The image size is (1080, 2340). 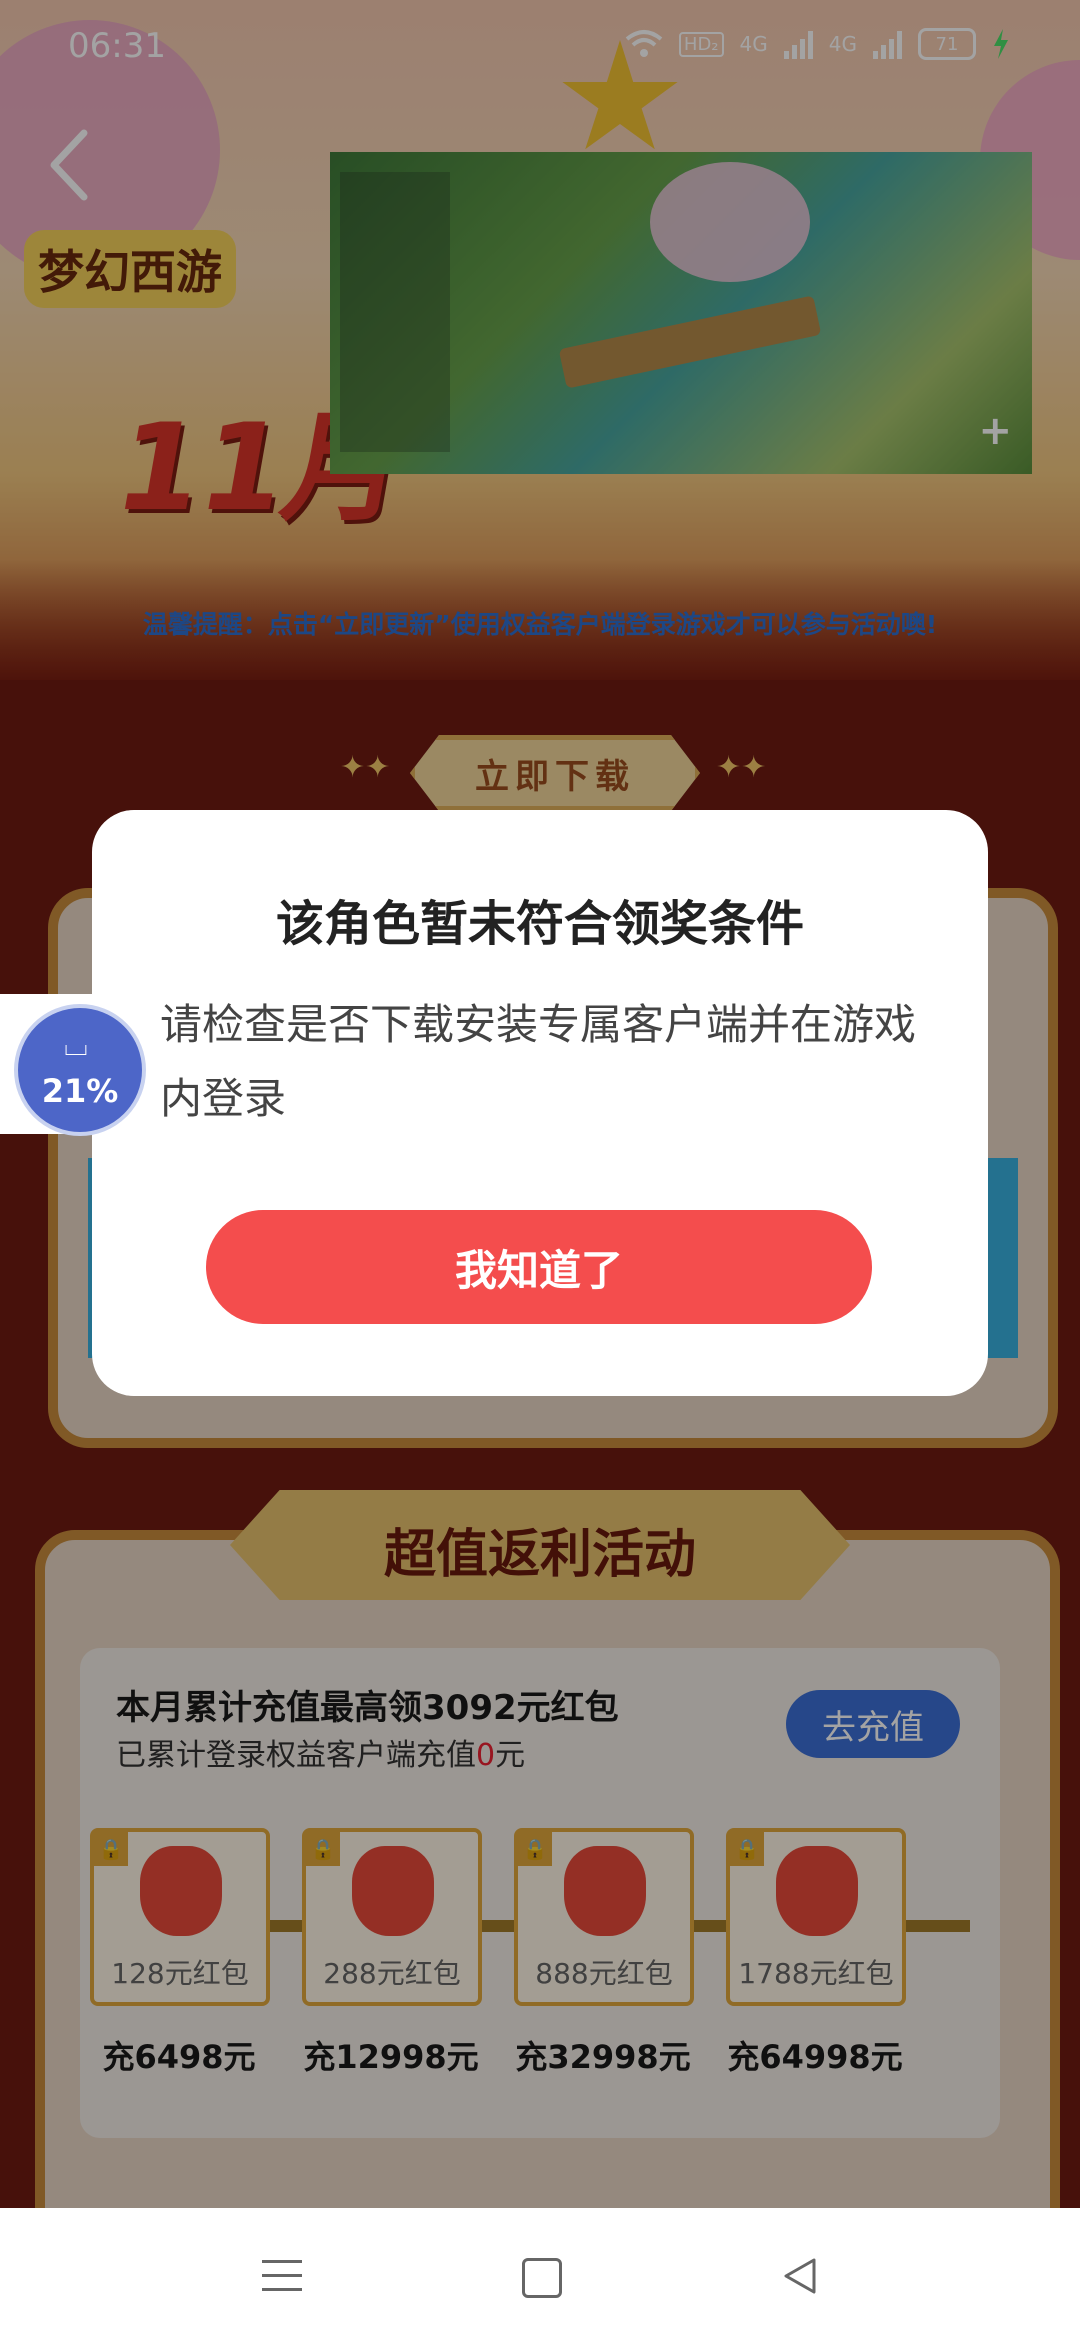 I want to click on progress-circle: ⌴ 21%, so click(x=80, y=1070).